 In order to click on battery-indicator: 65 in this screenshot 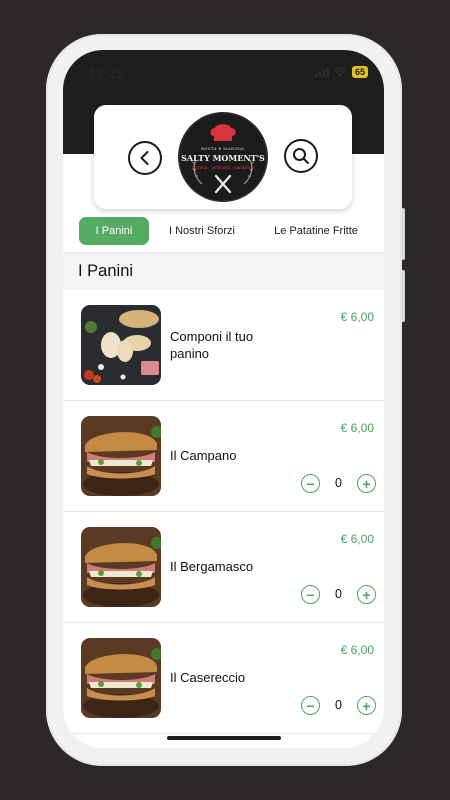, I will do `click(359, 72)`.